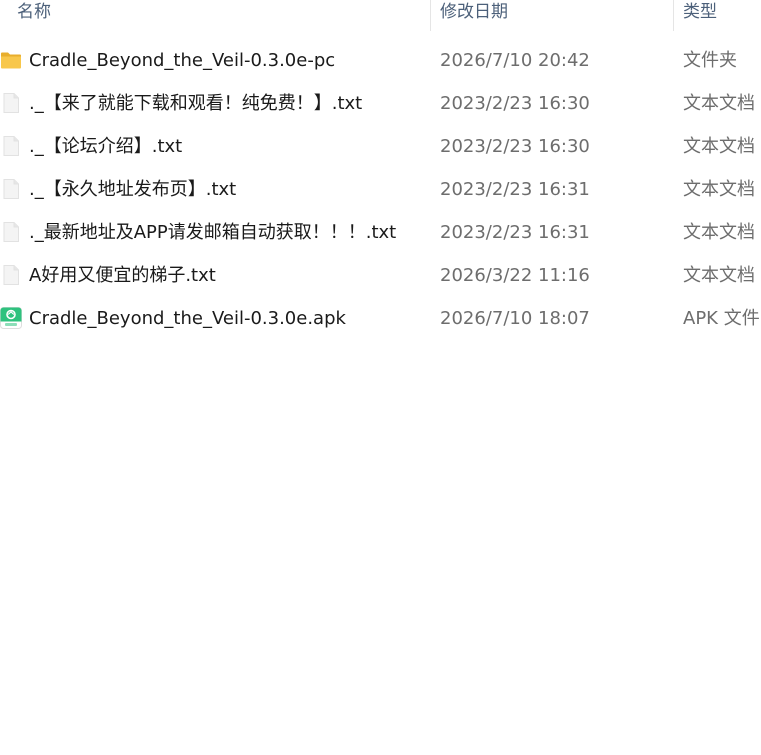 This screenshot has height=755, width=761. What do you see at coordinates (515, 275) in the screenshot?
I see `file-date: 2026/3/22 11:16` at bounding box center [515, 275].